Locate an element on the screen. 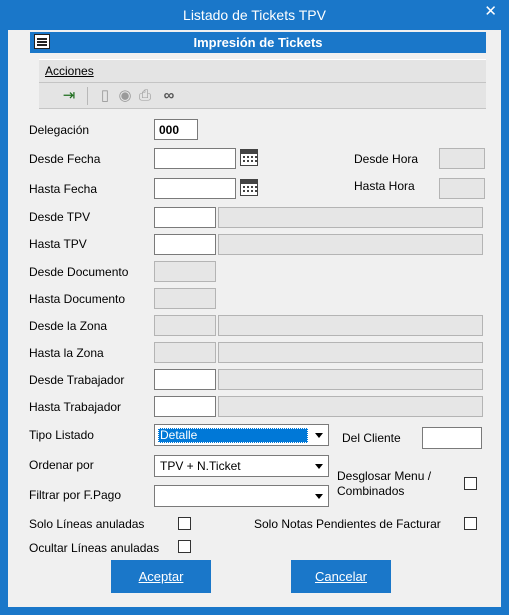  window-title: Listado de Tickets TPV is located at coordinates (254, 15).